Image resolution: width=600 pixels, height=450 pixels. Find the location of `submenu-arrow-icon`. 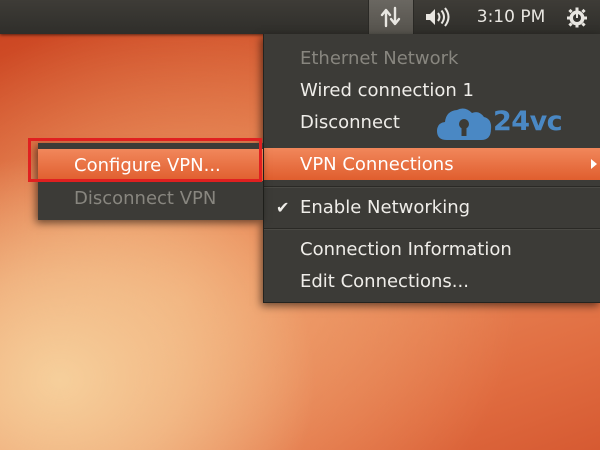

submenu-arrow-icon is located at coordinates (594, 164).